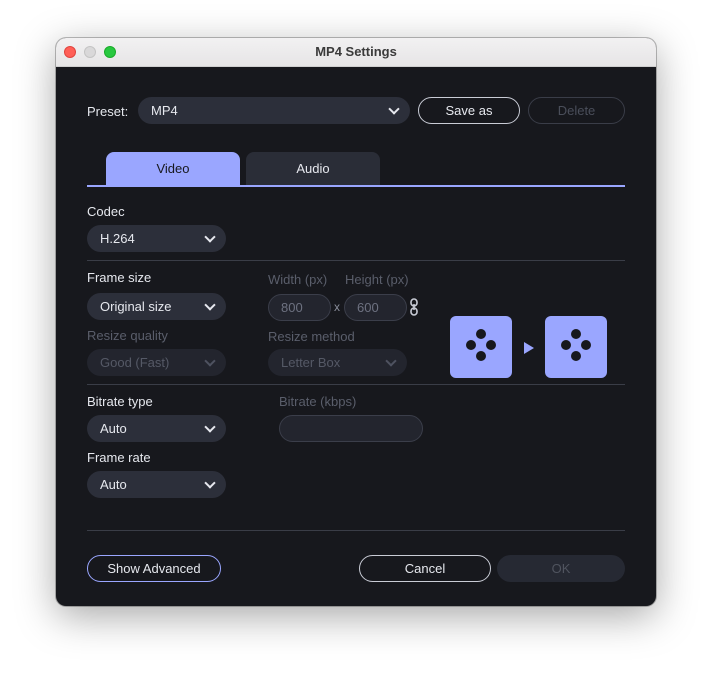  What do you see at coordinates (113, 484) in the screenshot?
I see `frame-rate-value: Auto` at bounding box center [113, 484].